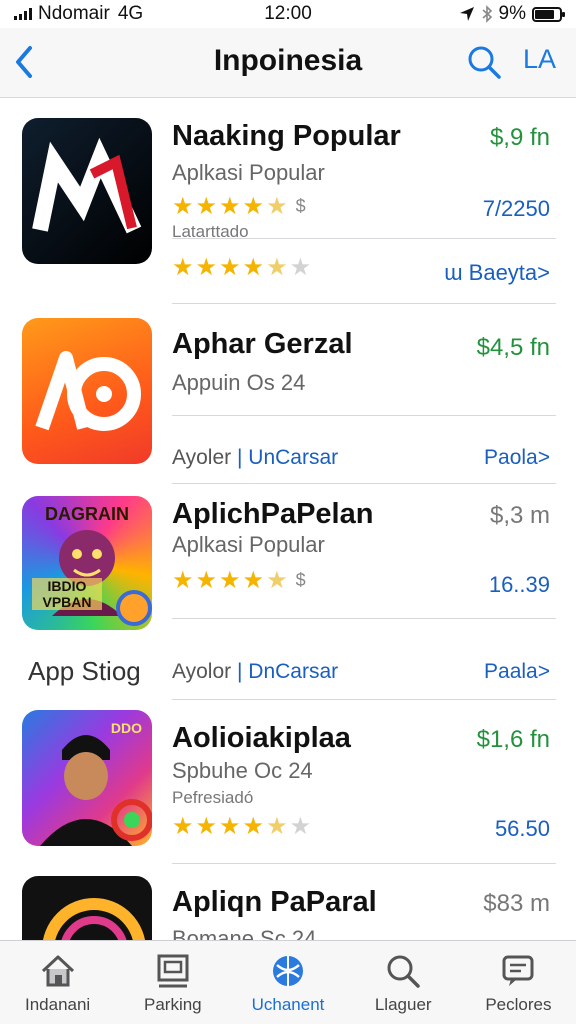  I want to click on app-price: $4,5 fn, so click(513, 348).